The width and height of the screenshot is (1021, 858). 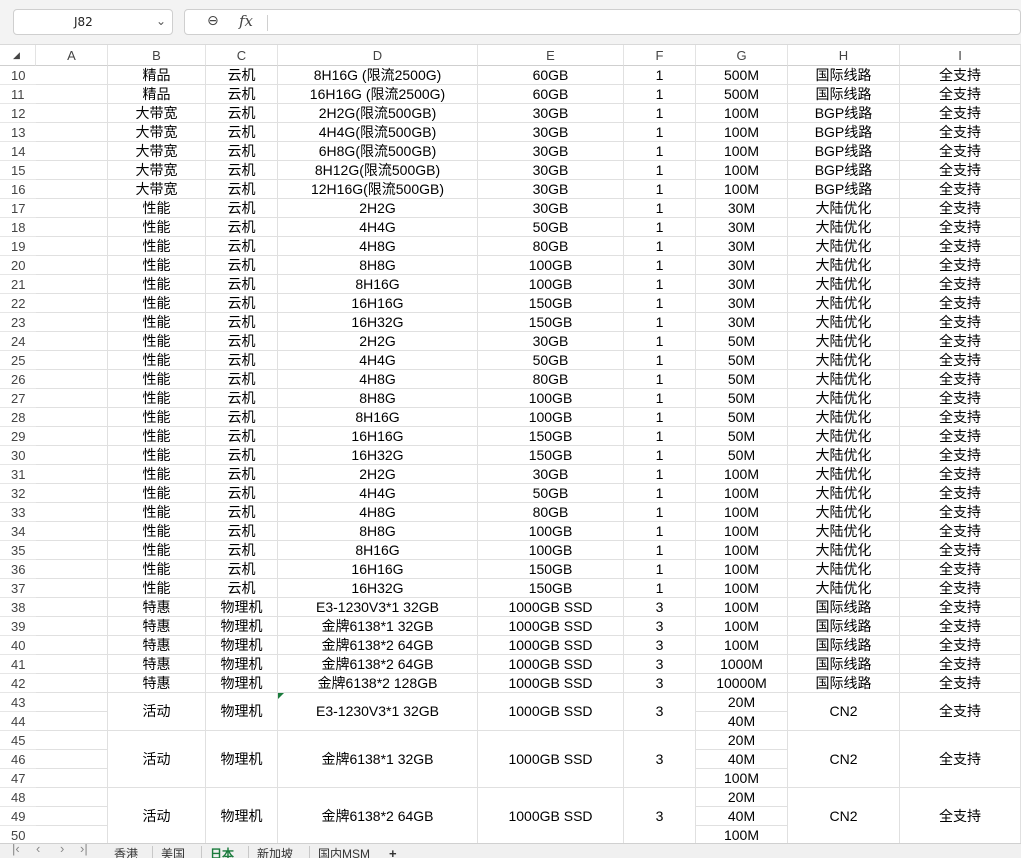 I want to click on cell-i-14: 全支持, so click(x=960, y=151).